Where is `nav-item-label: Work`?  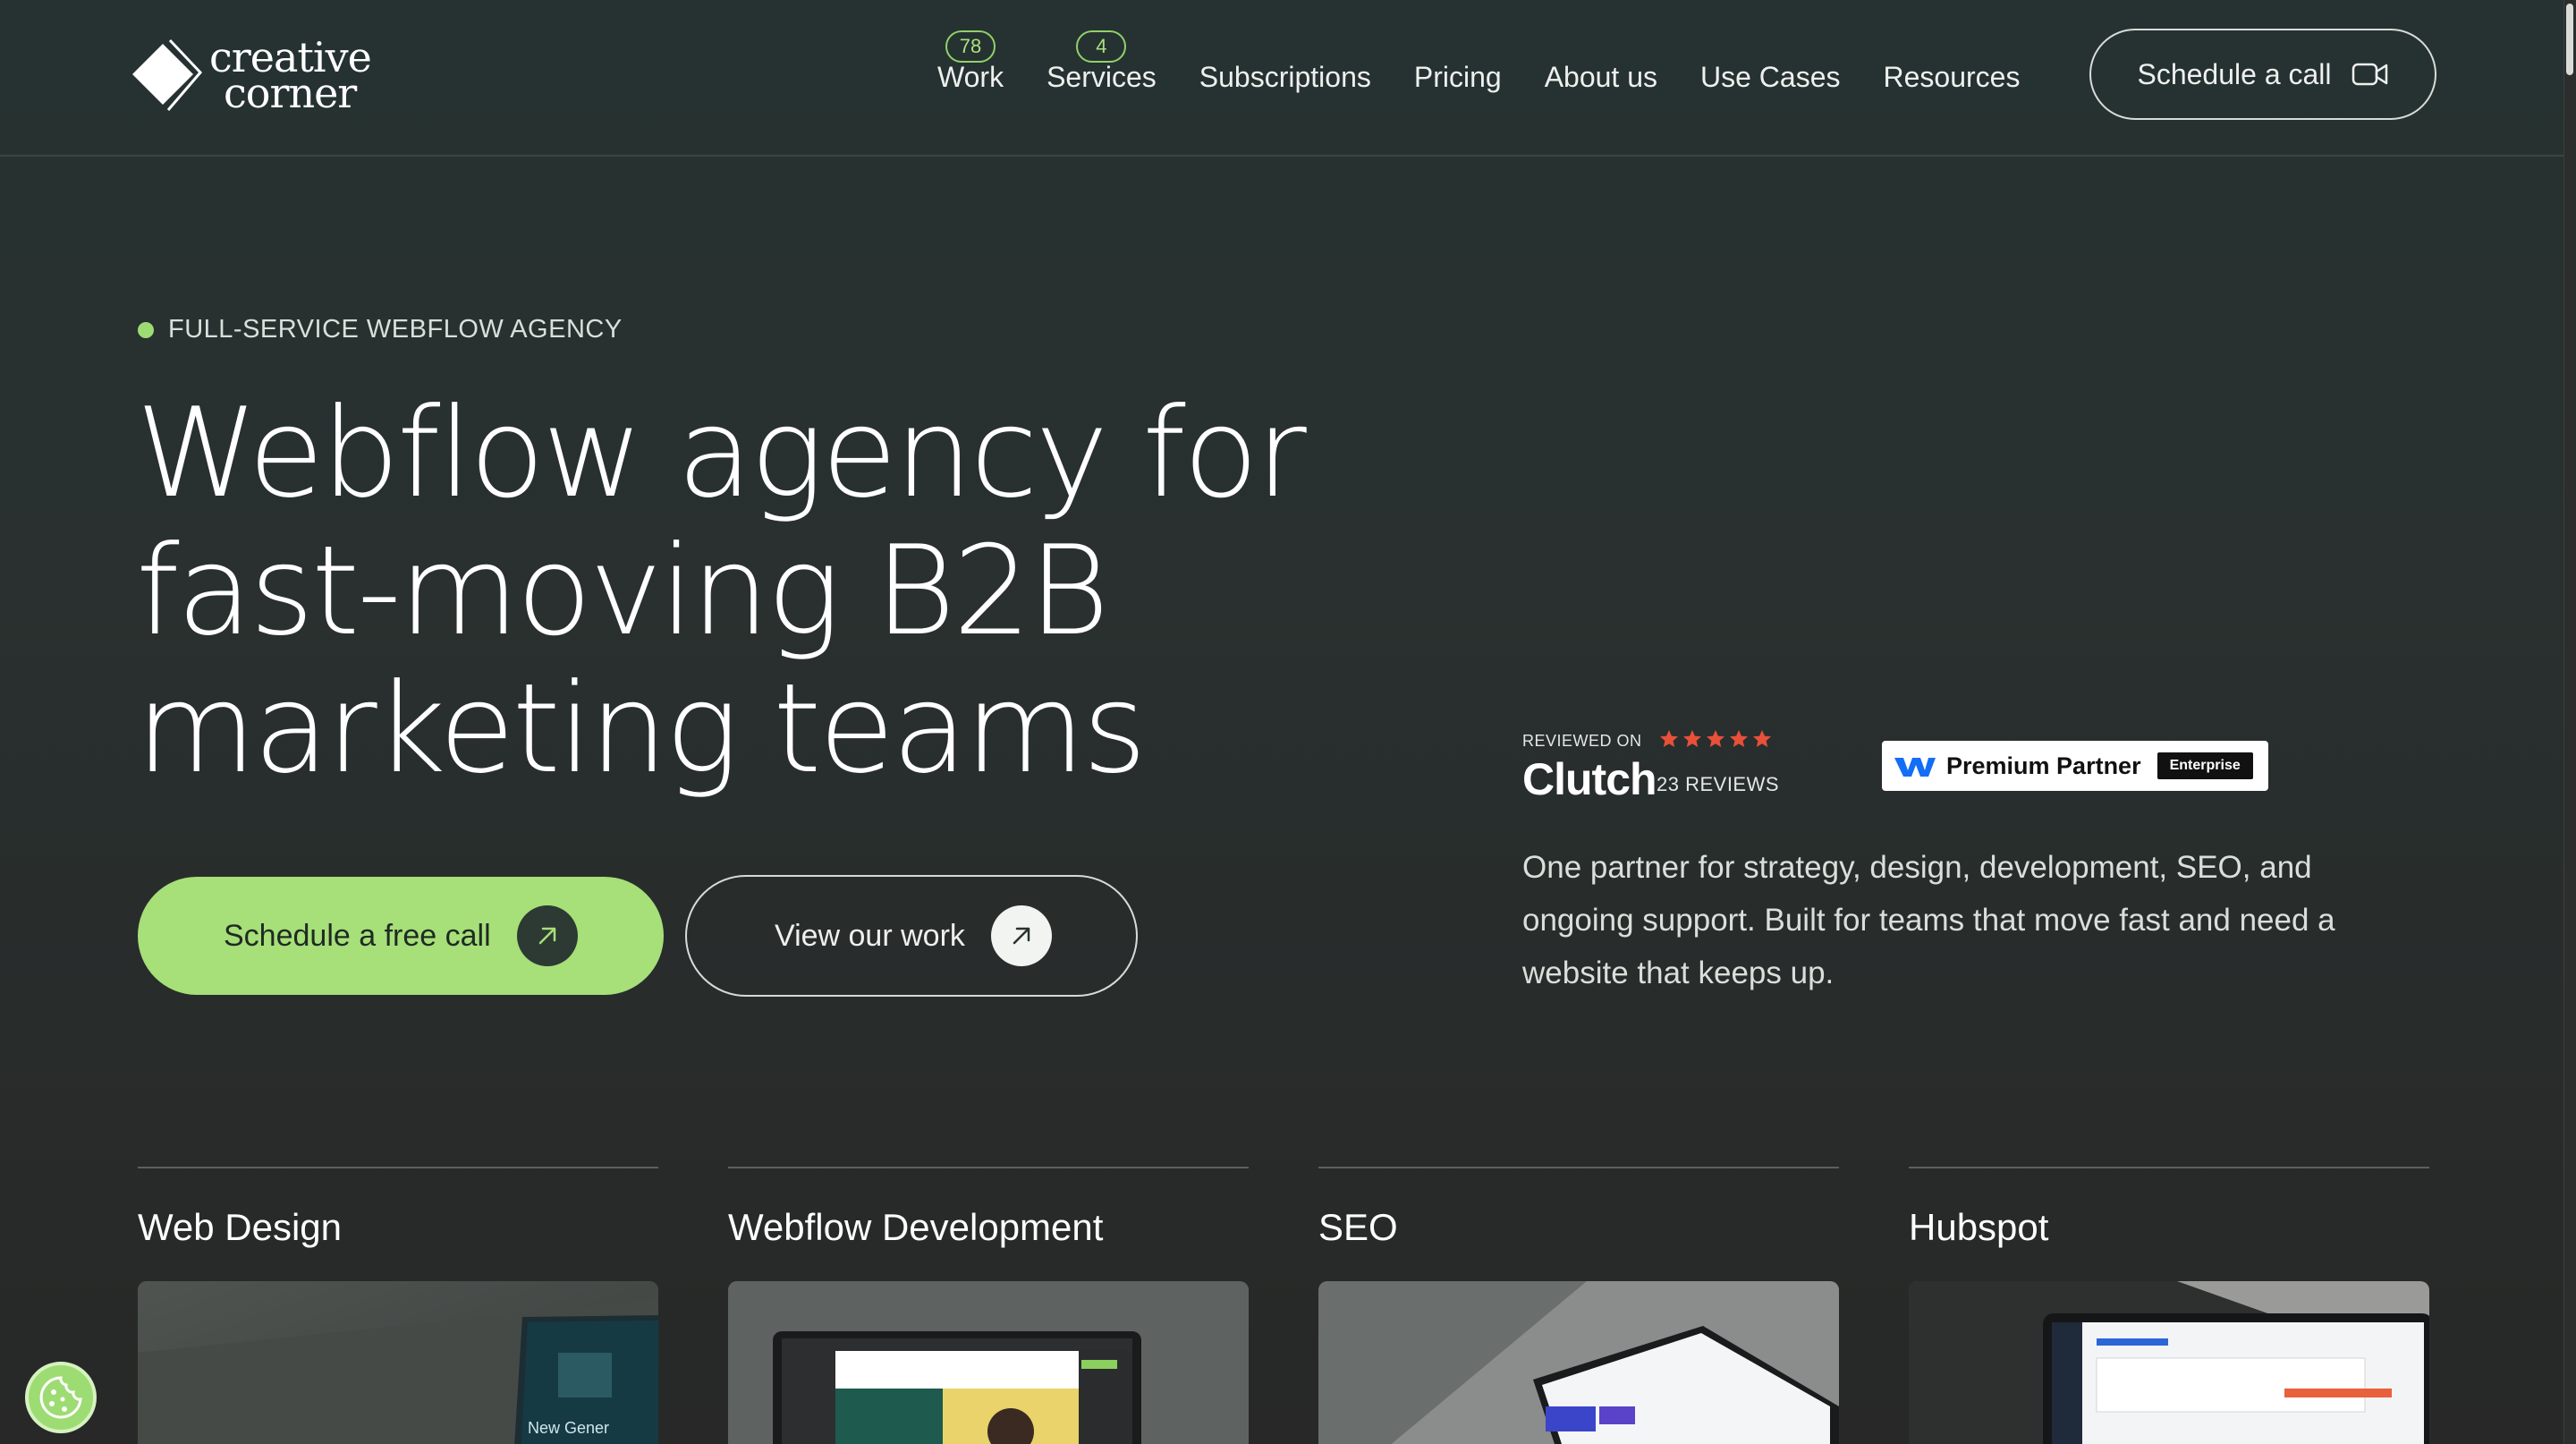 nav-item-label: Work is located at coordinates (970, 76).